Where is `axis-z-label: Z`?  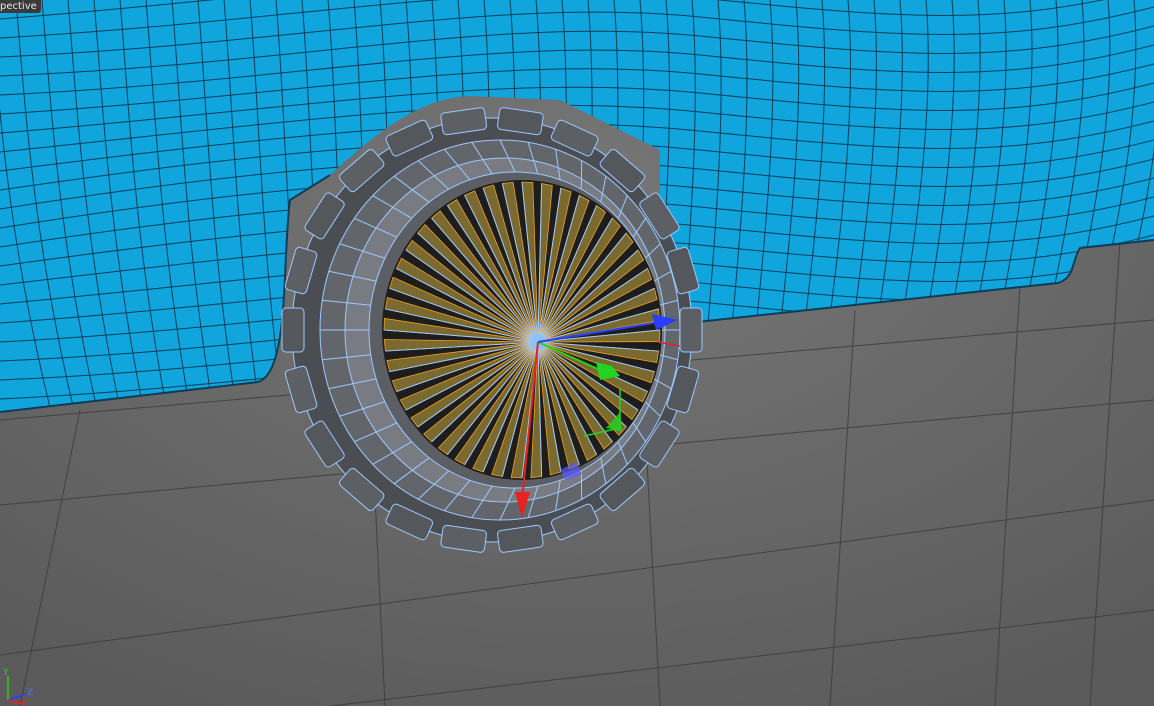
axis-z-label: Z is located at coordinates (30, 693).